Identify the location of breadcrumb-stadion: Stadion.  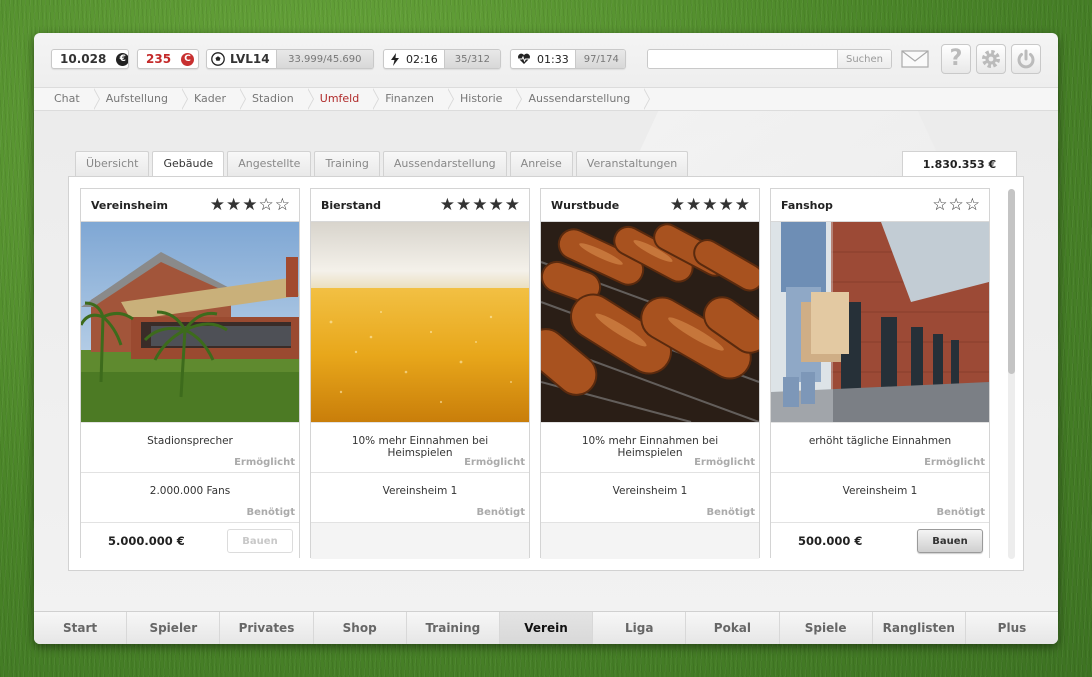
(277, 99).